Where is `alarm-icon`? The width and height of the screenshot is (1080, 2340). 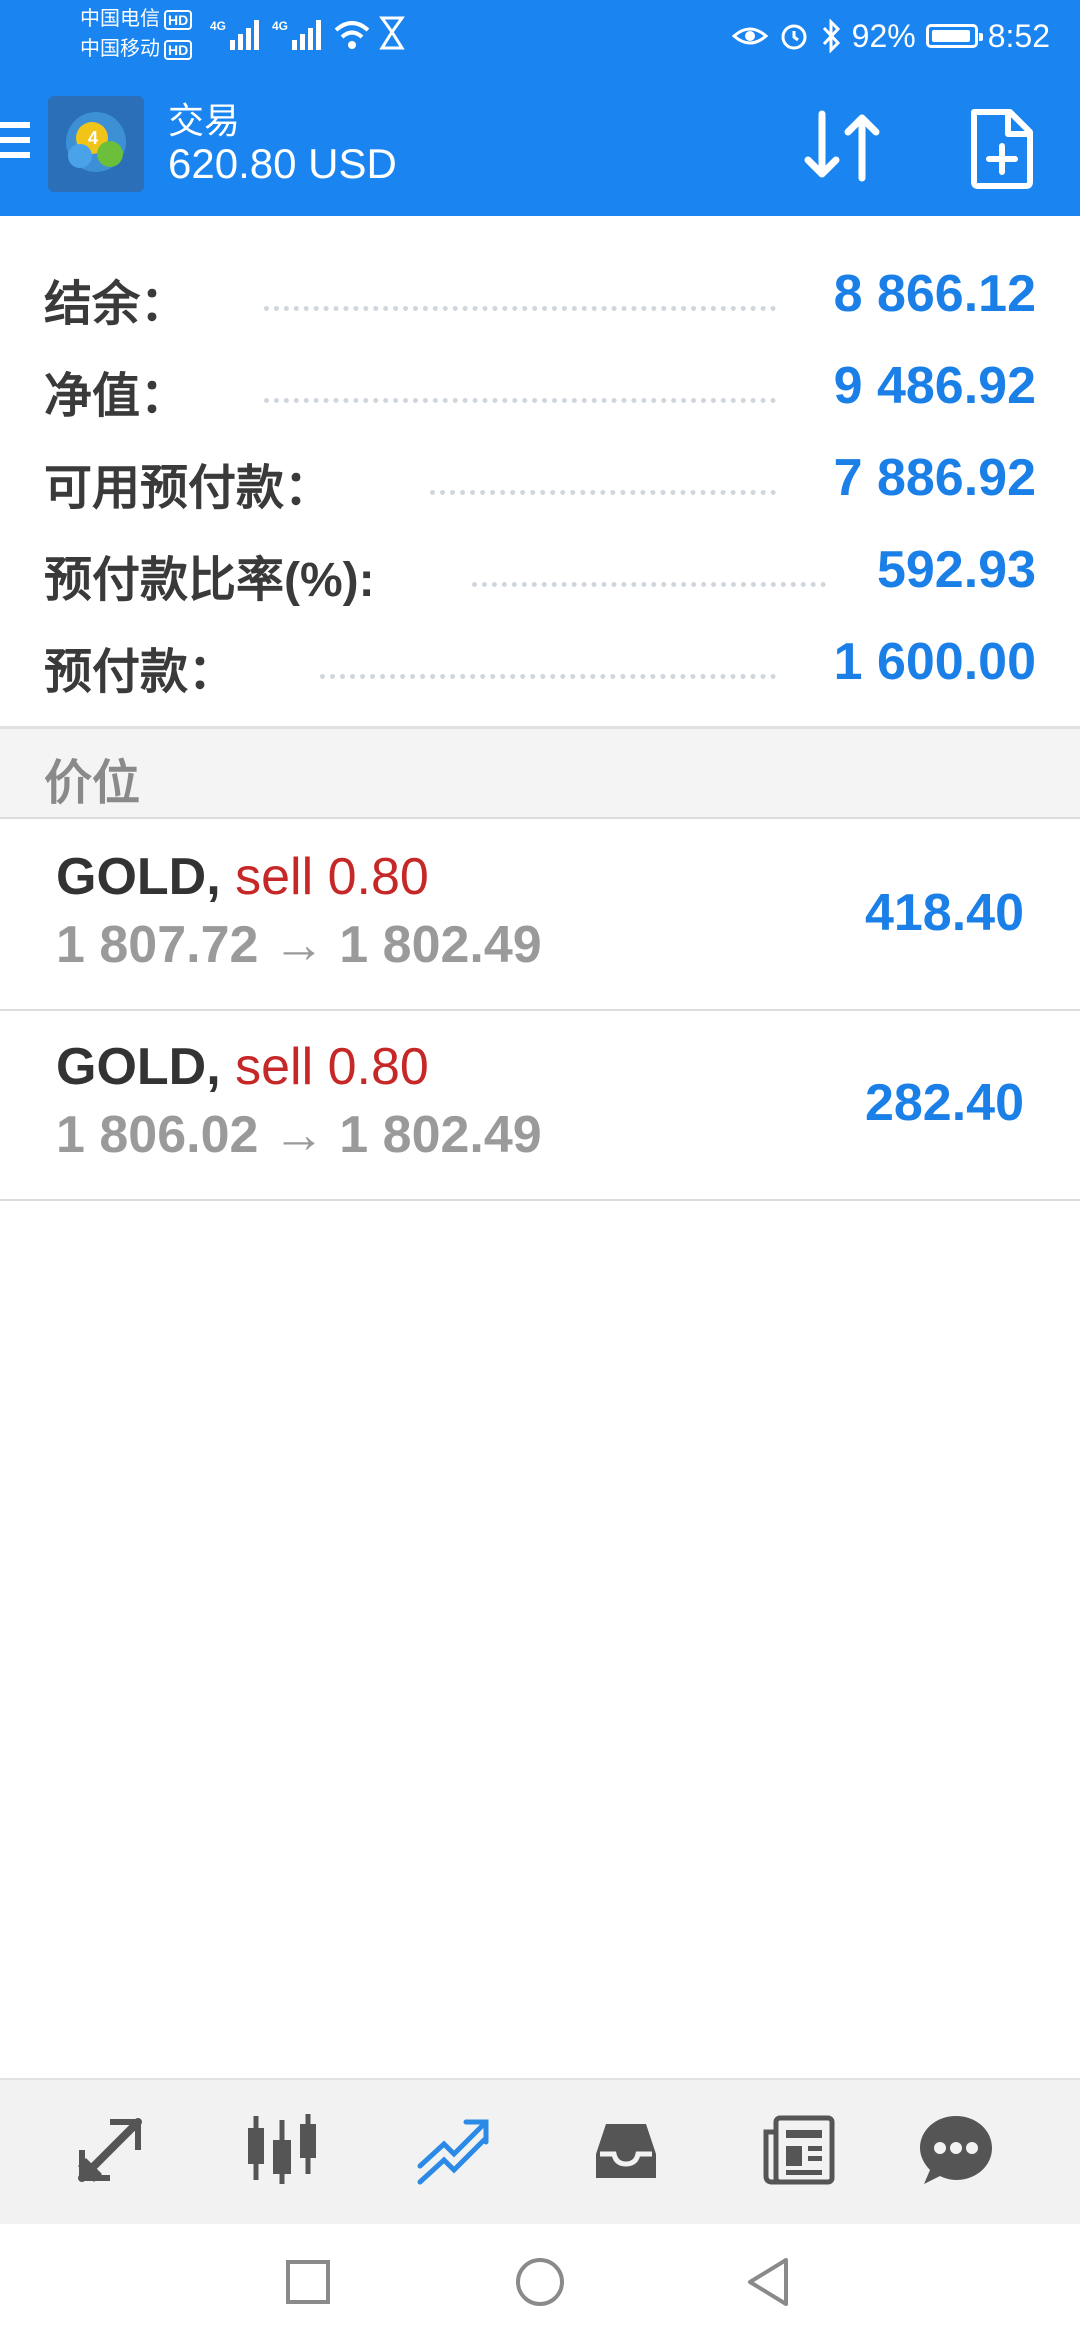 alarm-icon is located at coordinates (794, 37).